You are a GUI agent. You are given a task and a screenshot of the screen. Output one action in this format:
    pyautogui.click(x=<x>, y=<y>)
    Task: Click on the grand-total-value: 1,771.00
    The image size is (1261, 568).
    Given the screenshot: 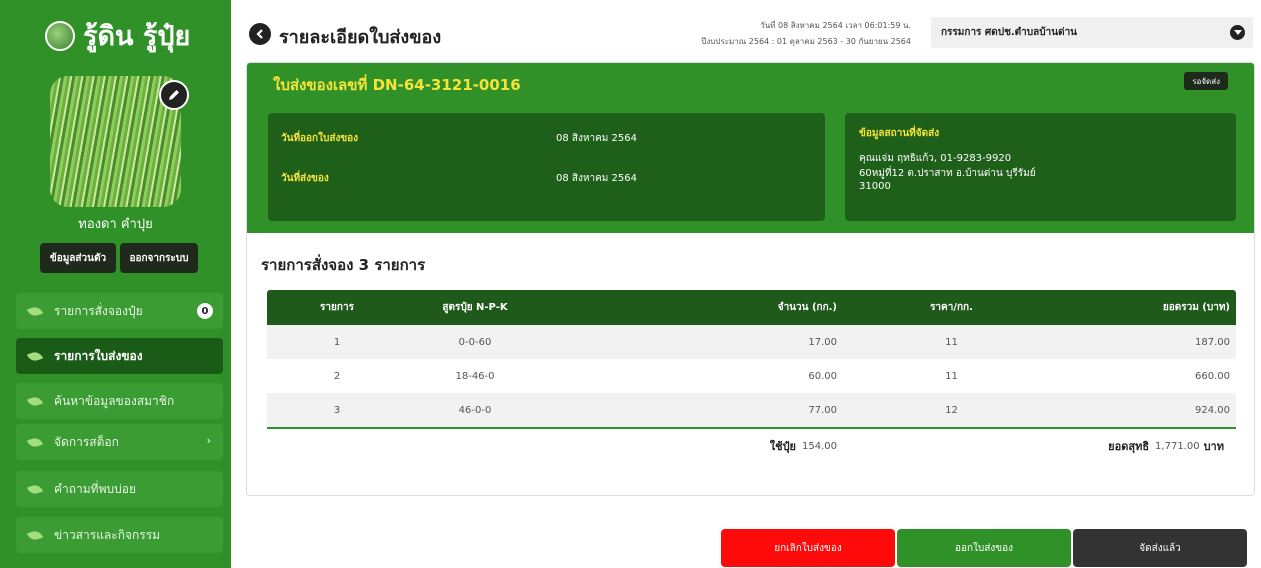 What is the action you would take?
    pyautogui.click(x=1177, y=446)
    